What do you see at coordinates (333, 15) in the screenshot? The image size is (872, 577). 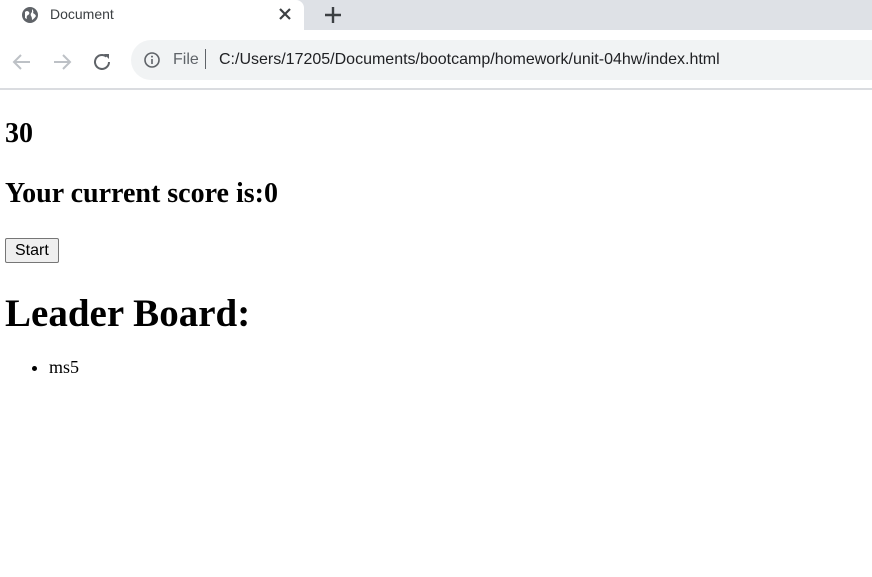 I see `new-tab-icon` at bounding box center [333, 15].